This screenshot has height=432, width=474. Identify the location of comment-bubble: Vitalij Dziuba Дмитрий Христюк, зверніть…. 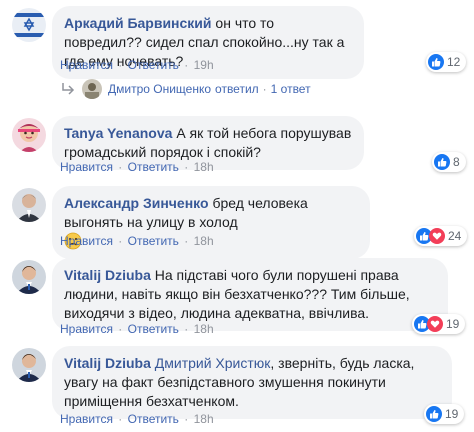
(252, 382).